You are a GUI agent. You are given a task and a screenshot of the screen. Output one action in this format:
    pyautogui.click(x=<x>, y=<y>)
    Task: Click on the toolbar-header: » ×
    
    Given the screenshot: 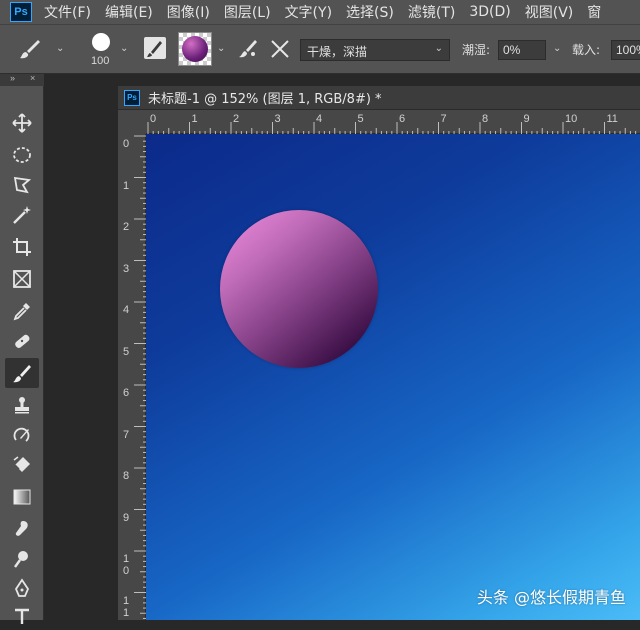 What is the action you would take?
    pyautogui.click(x=22, y=79)
    